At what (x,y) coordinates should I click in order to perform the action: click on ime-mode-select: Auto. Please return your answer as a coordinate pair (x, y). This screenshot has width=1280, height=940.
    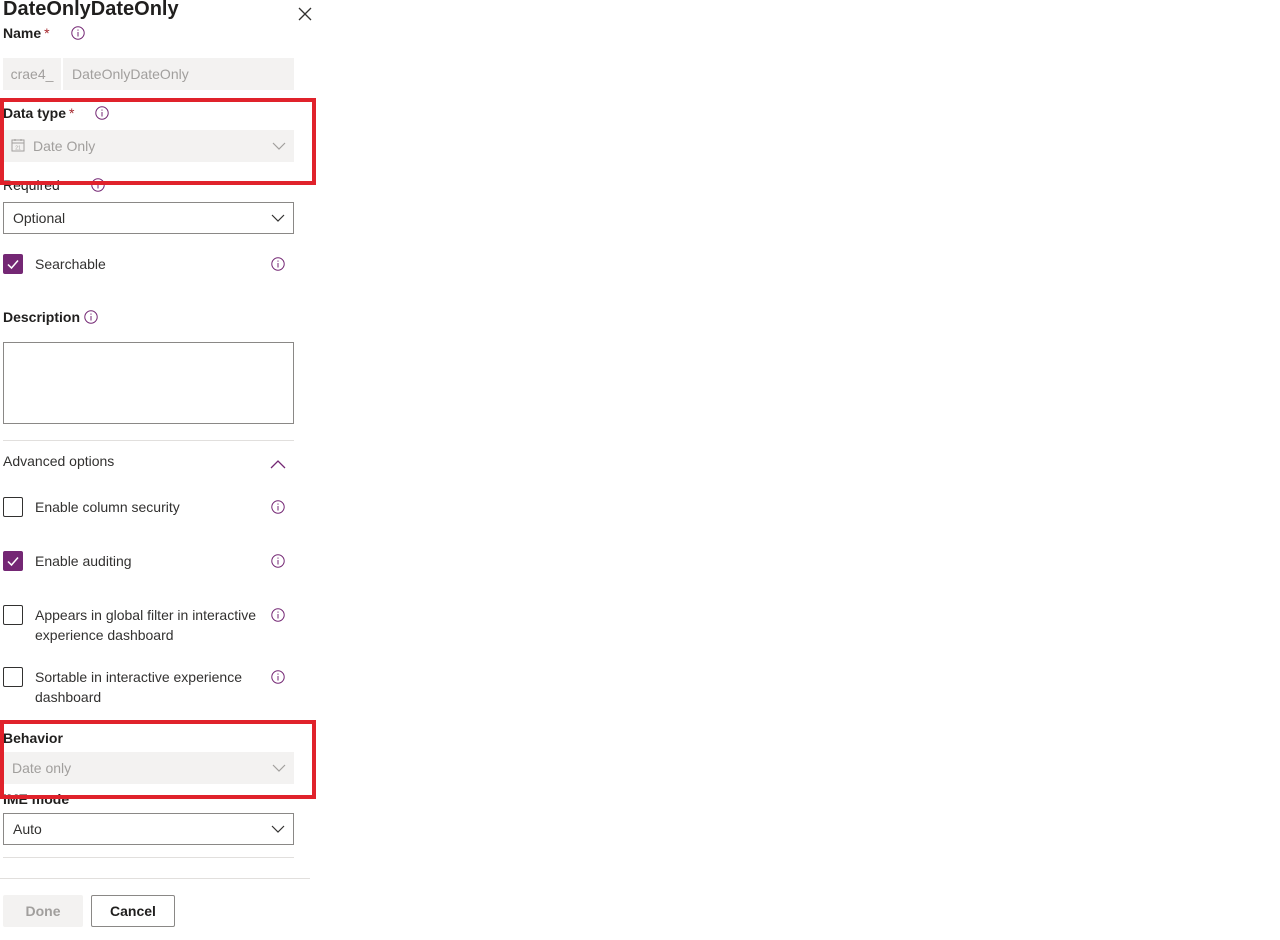
    Looking at the image, I should click on (148, 829).